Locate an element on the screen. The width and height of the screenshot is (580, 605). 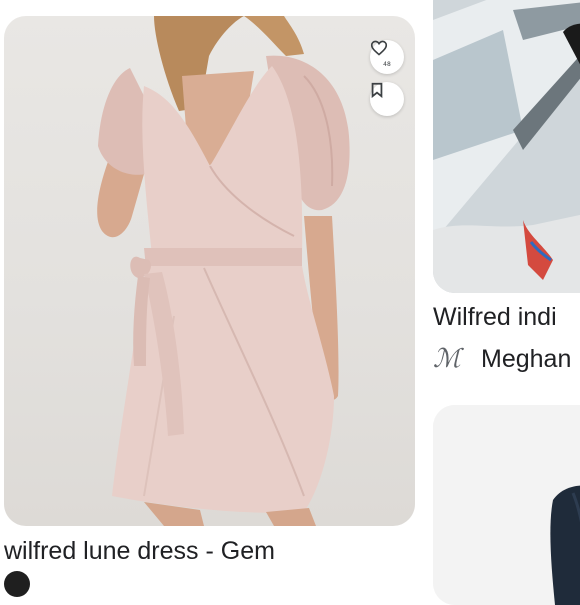
result-title: Wilfred indi is located at coordinates (506, 317).